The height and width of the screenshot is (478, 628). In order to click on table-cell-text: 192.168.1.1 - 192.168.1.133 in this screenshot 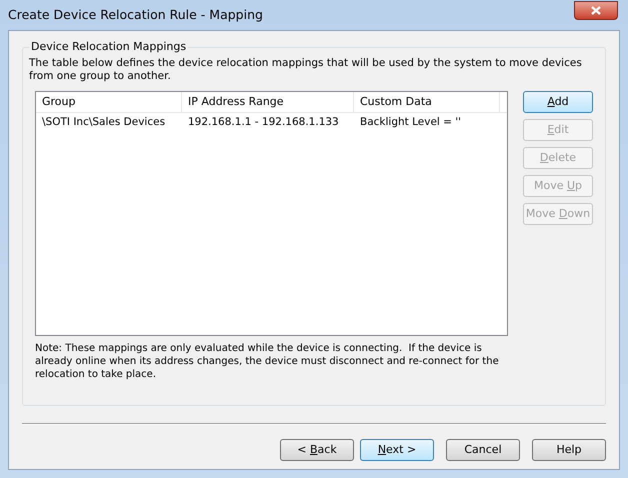, I will do `click(263, 122)`.